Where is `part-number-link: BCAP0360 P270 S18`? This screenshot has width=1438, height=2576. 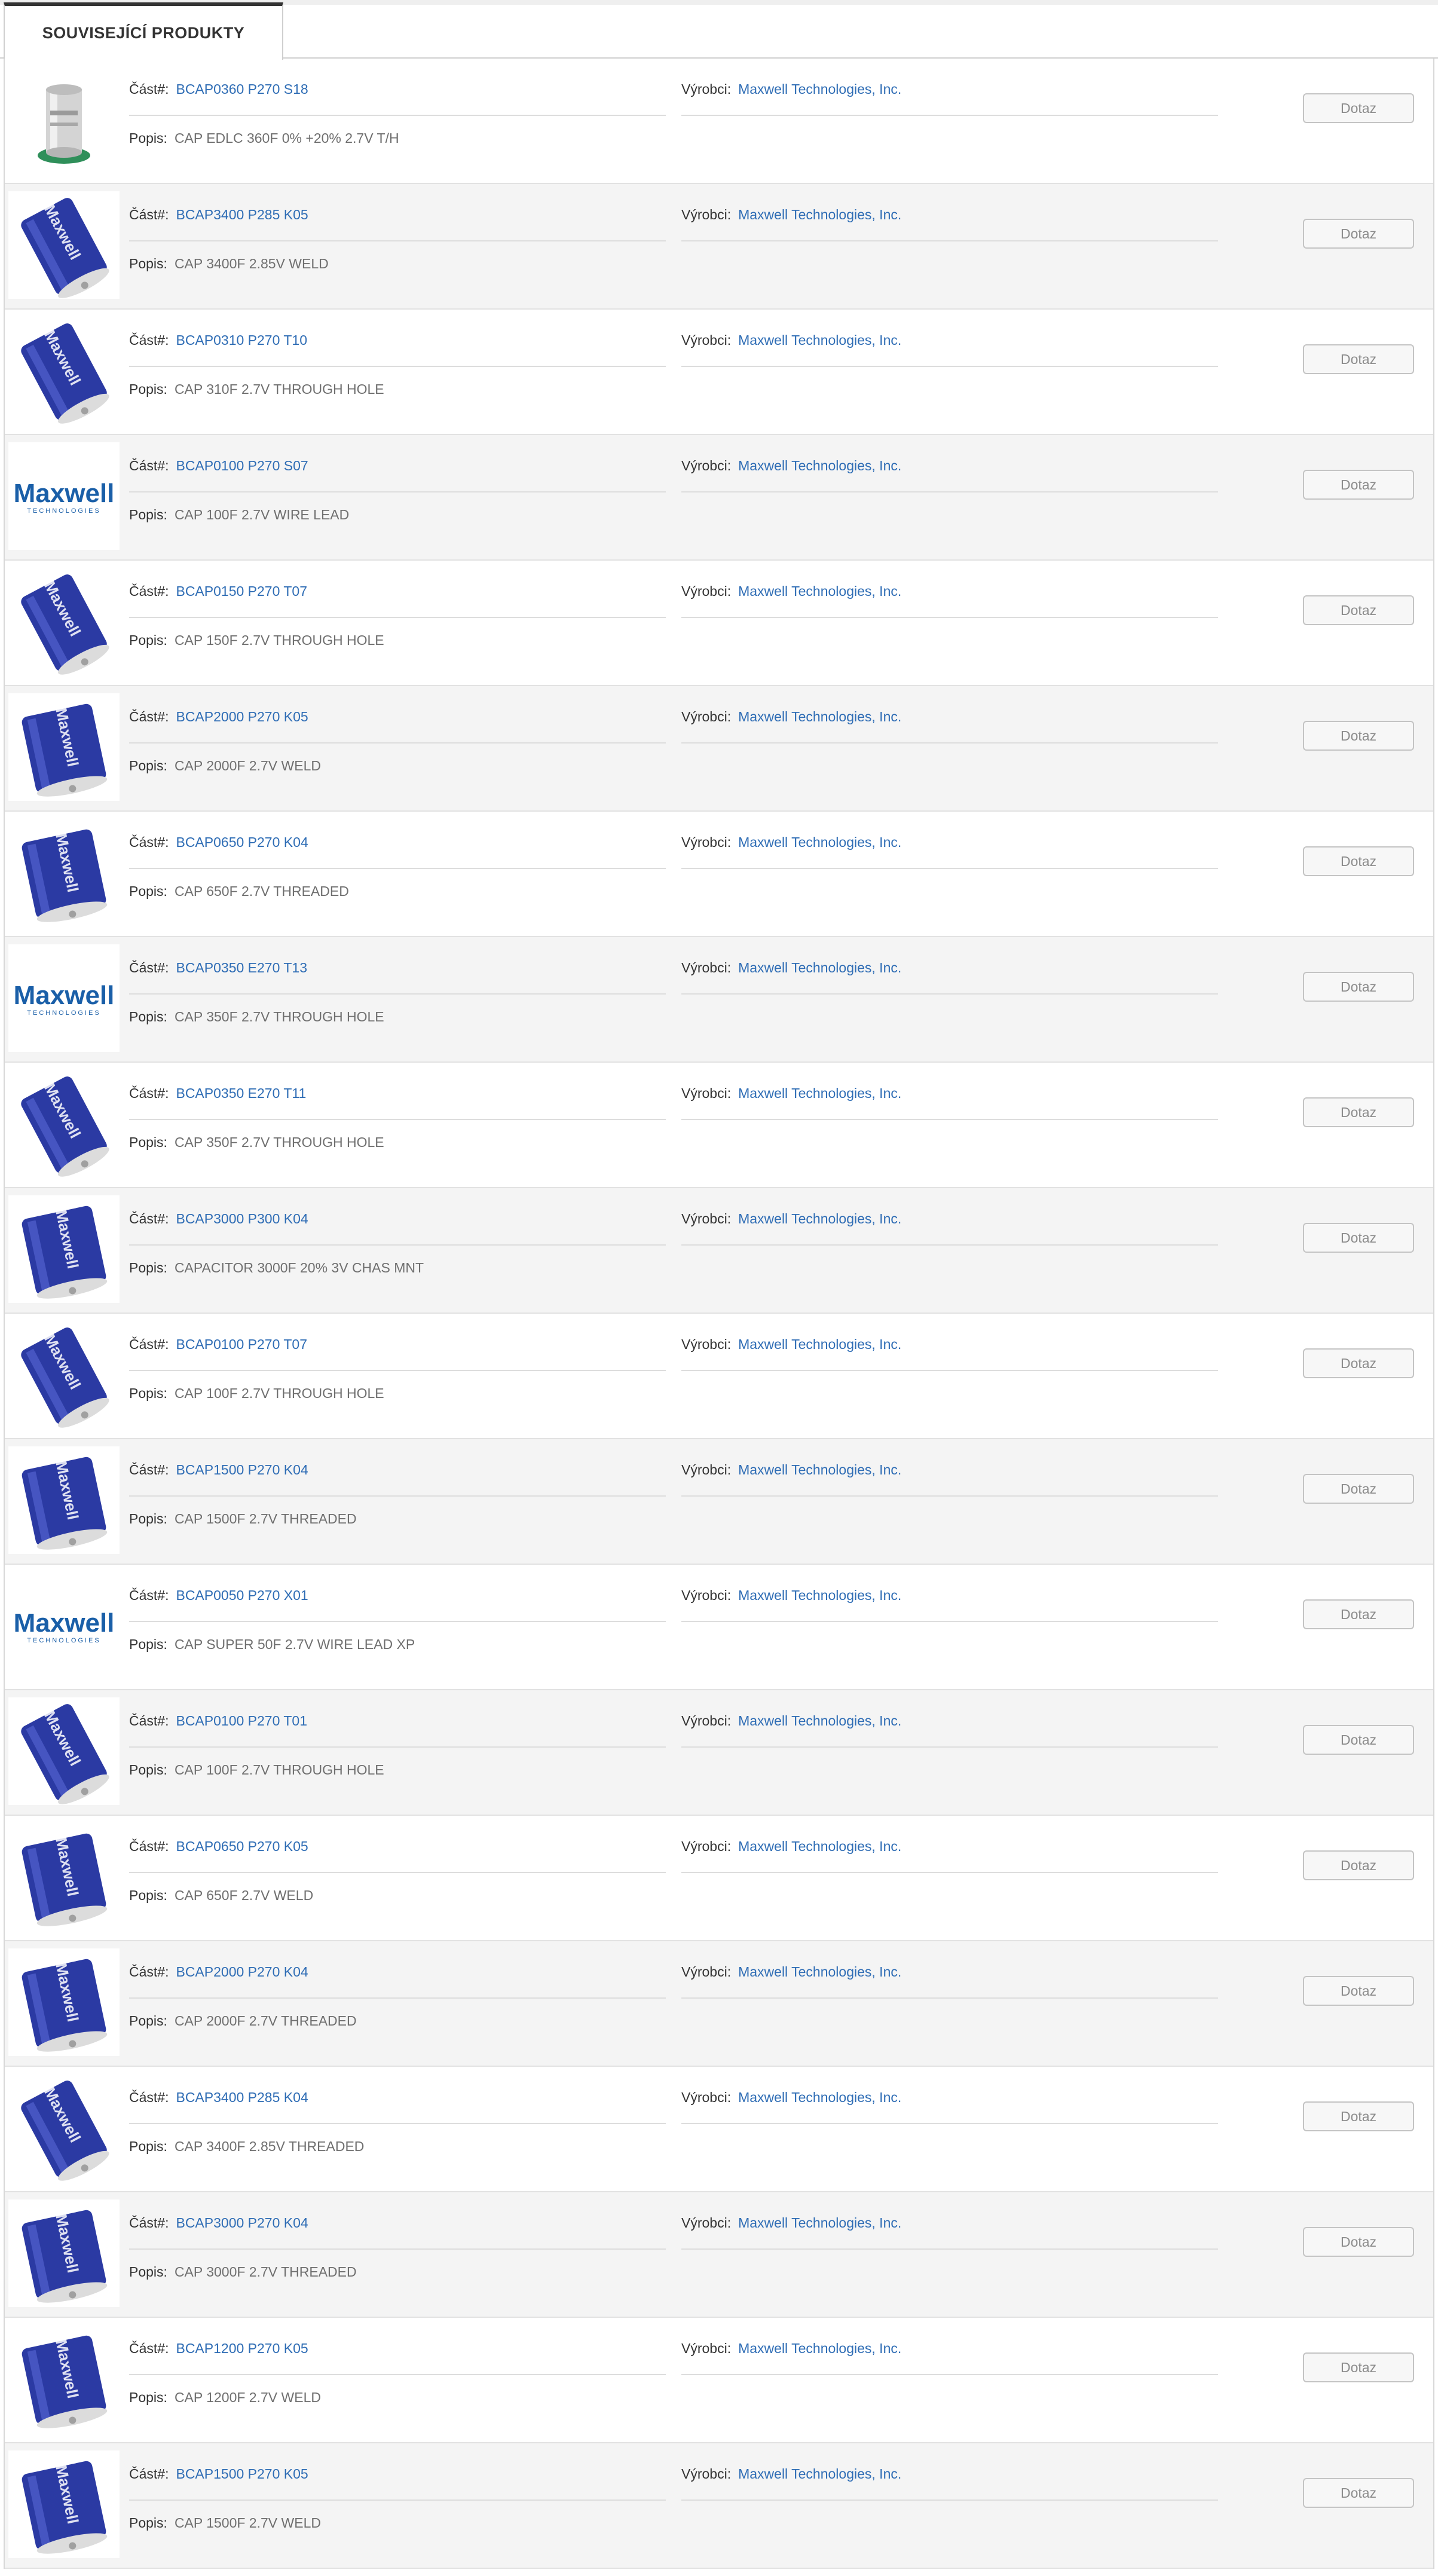 part-number-link: BCAP0360 P270 S18 is located at coordinates (242, 89).